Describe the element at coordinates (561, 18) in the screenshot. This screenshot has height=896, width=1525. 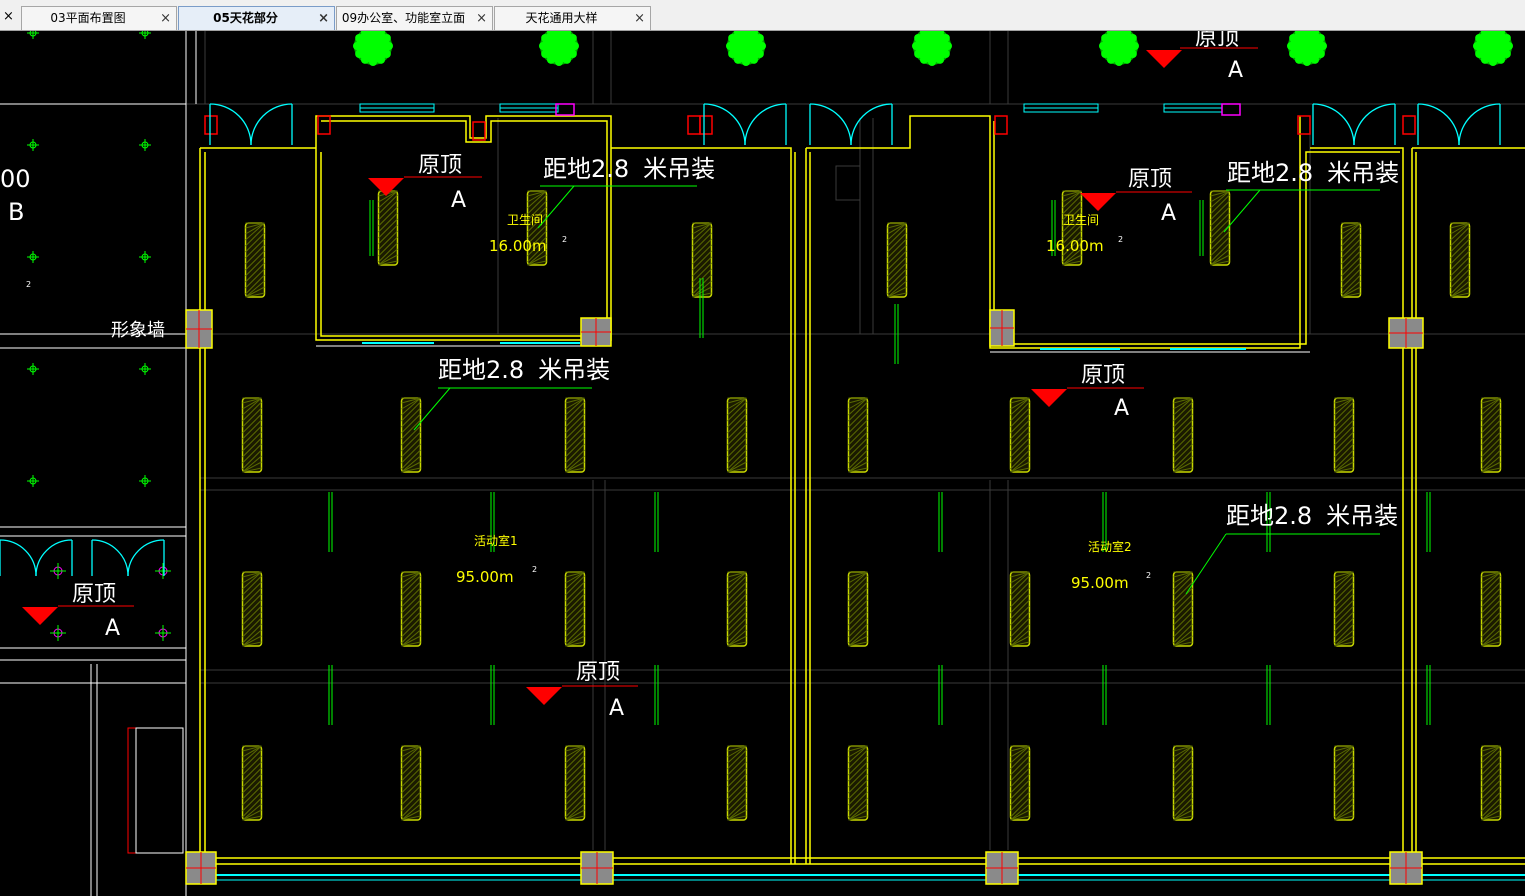
I see `tab-label: 天花通用大样` at that location.